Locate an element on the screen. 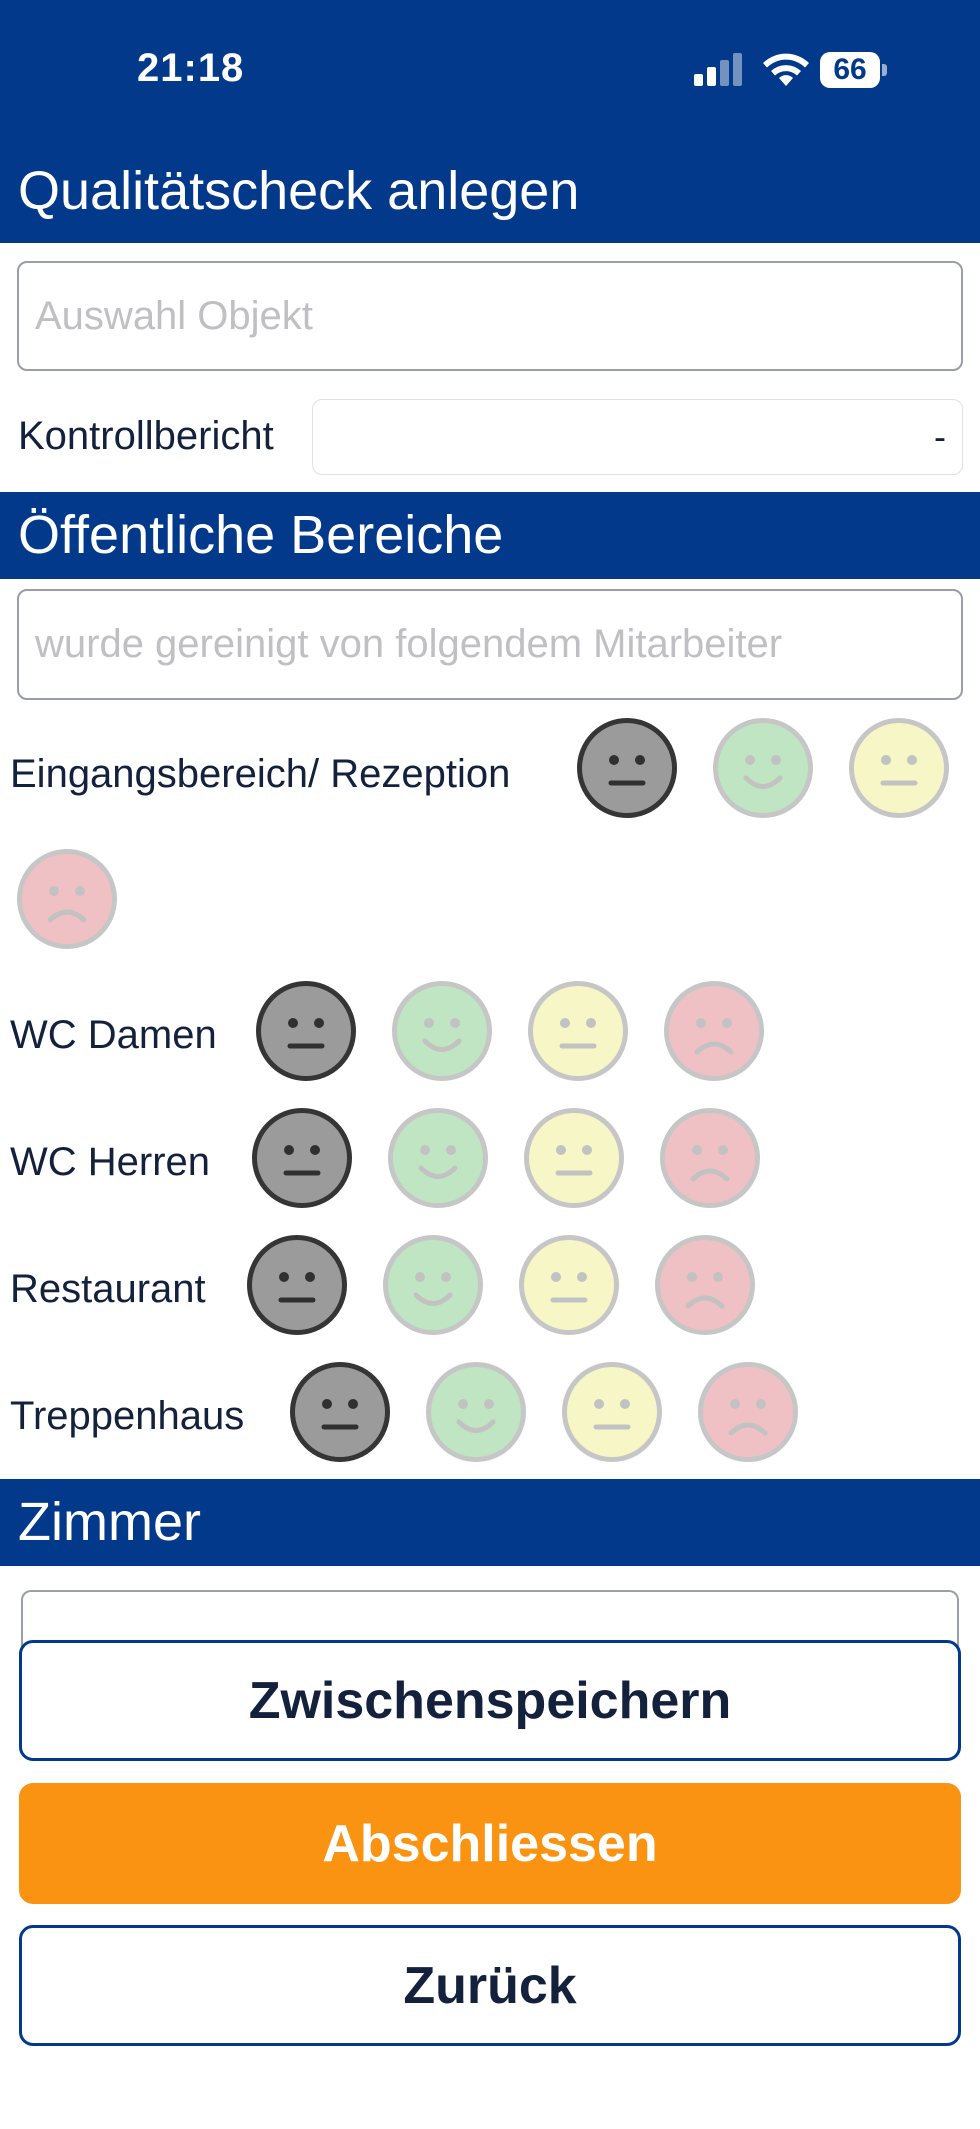  rating-neutral-yellow-restaurant is located at coordinates (569, 1285).